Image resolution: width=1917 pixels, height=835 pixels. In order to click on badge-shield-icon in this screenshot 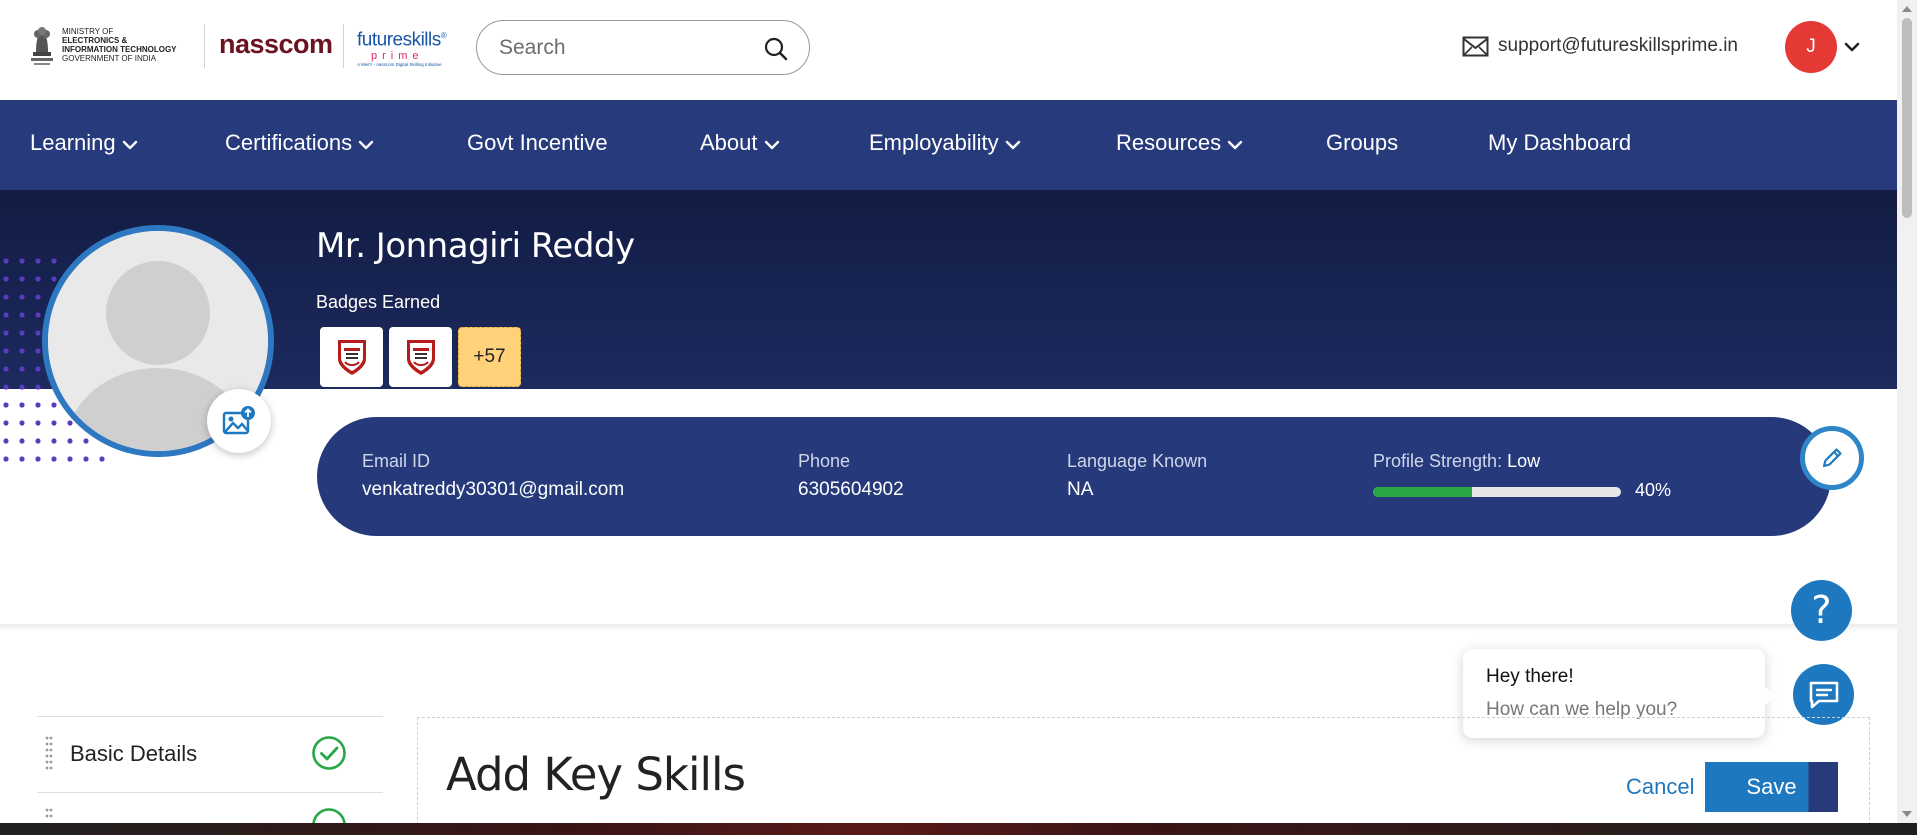, I will do `click(351, 357)`.